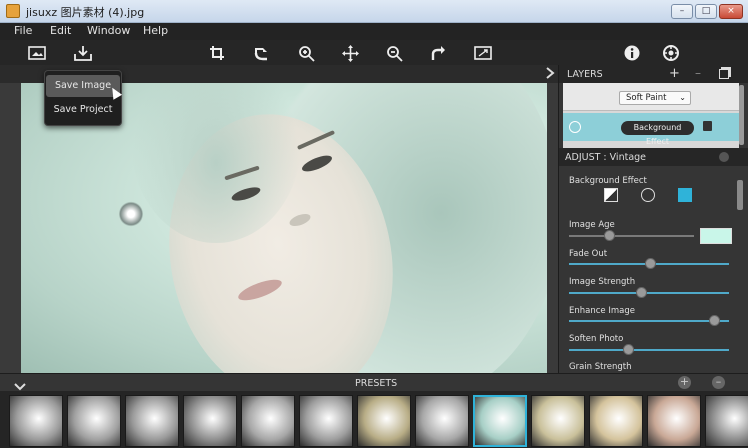 The height and width of the screenshot is (448, 748). I want to click on slider-label-soften-photo: Soften Photo, so click(596, 339).